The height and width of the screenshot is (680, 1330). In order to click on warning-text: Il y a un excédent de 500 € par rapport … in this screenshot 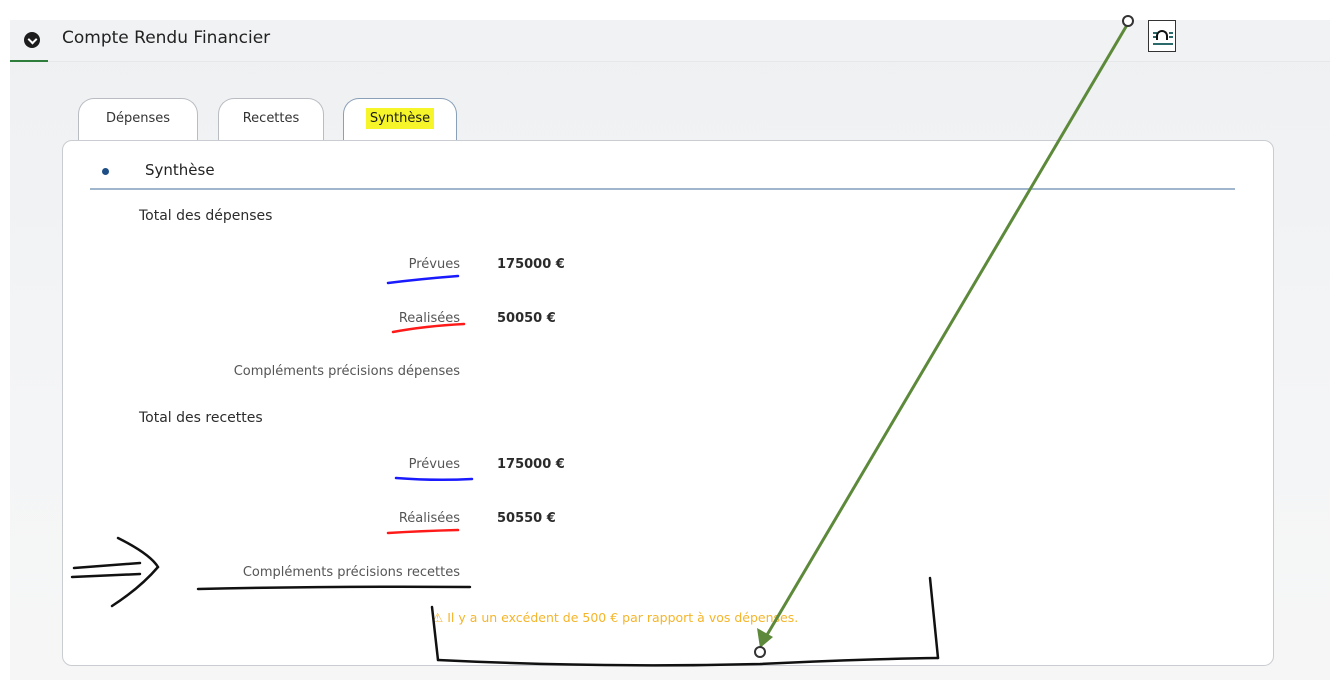, I will do `click(623, 617)`.